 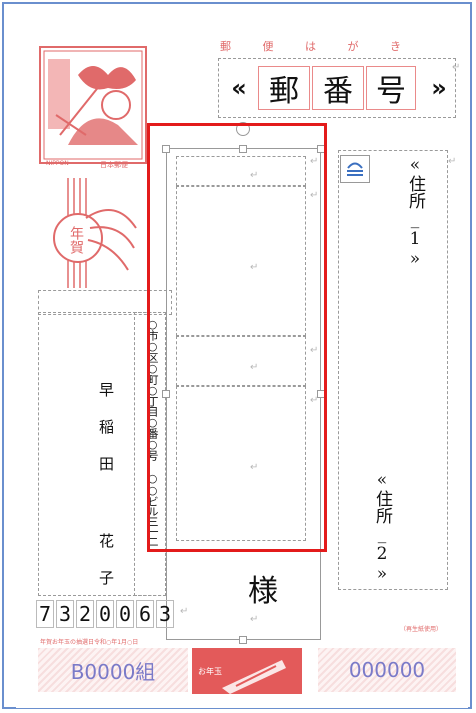 I want to click on sender-zip-digit: 6, so click(x=145, y=614).